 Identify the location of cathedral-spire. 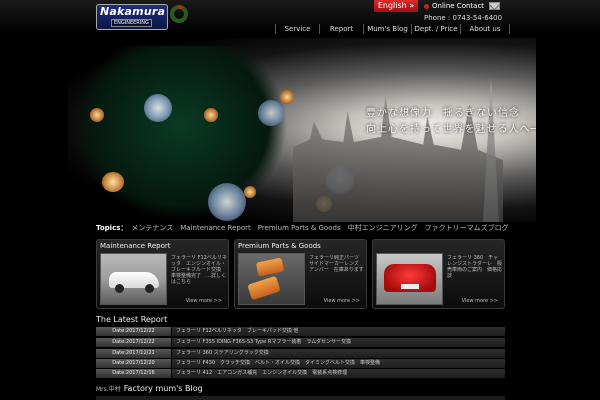
(491, 150).